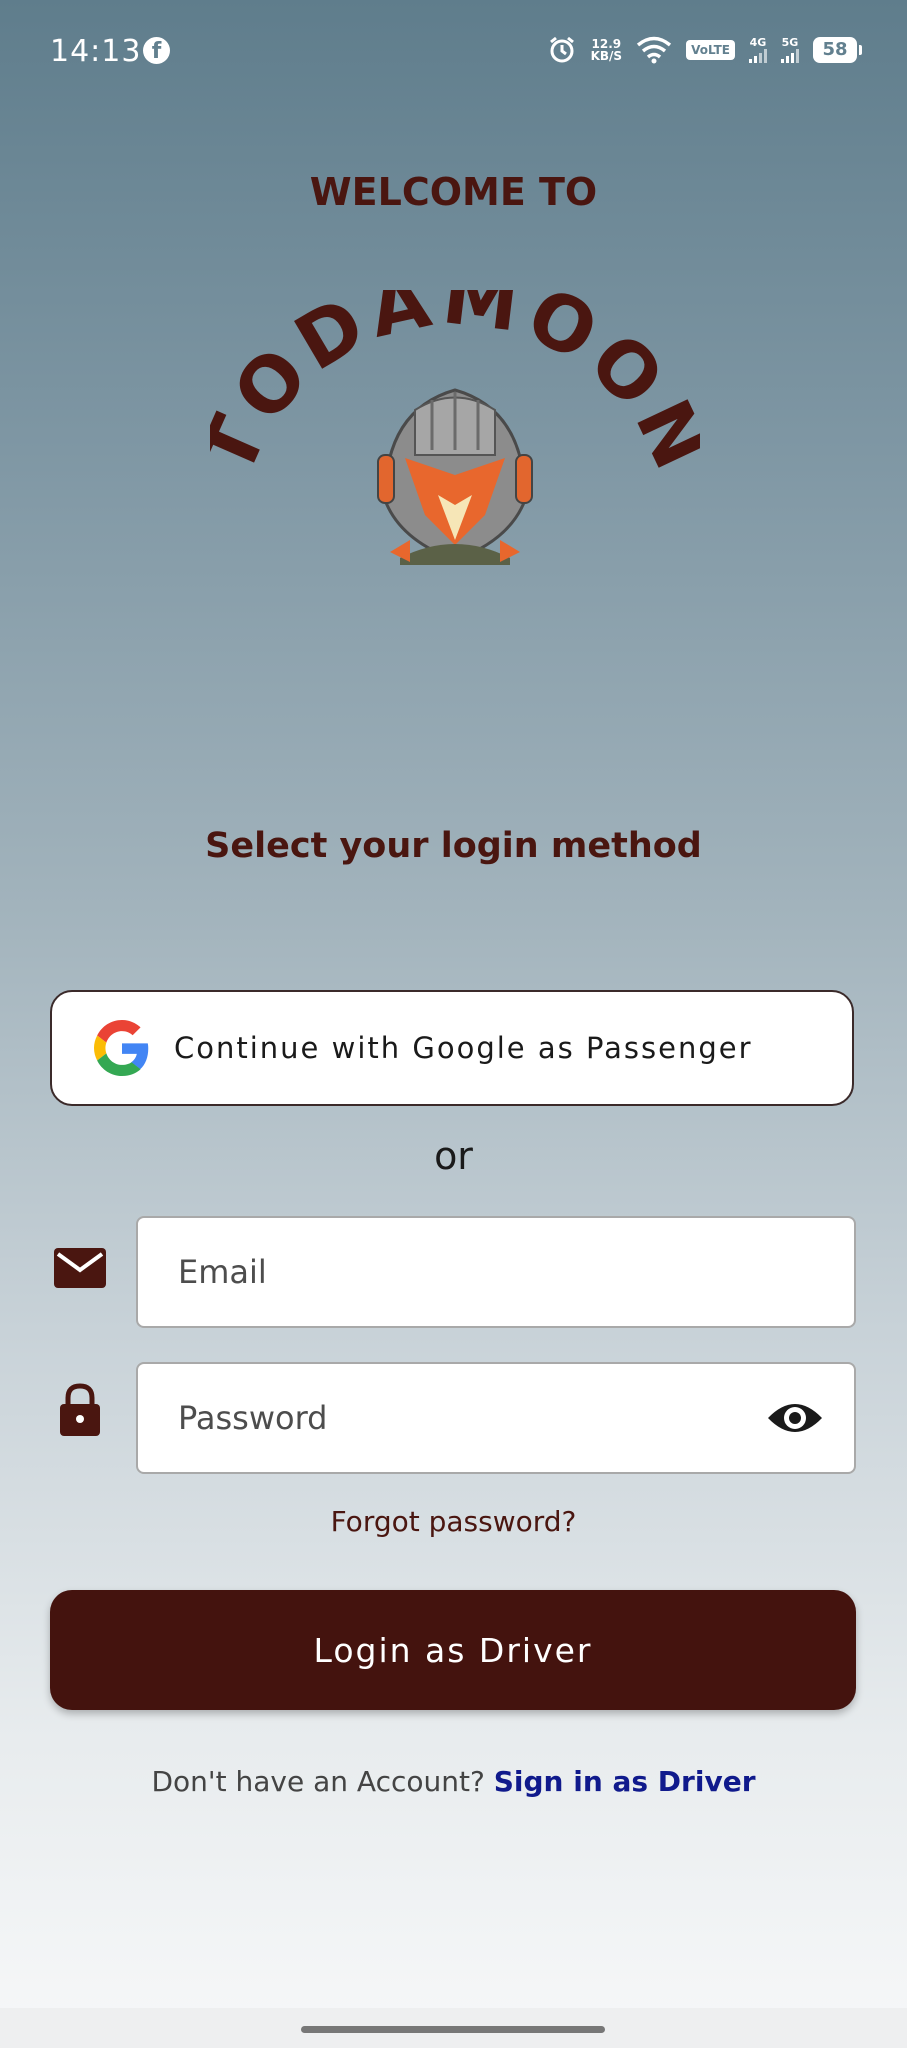 The height and width of the screenshot is (2048, 907). Describe the element at coordinates (455, 476) in the screenshot. I see `fox-helmet-mascot-icon` at that location.